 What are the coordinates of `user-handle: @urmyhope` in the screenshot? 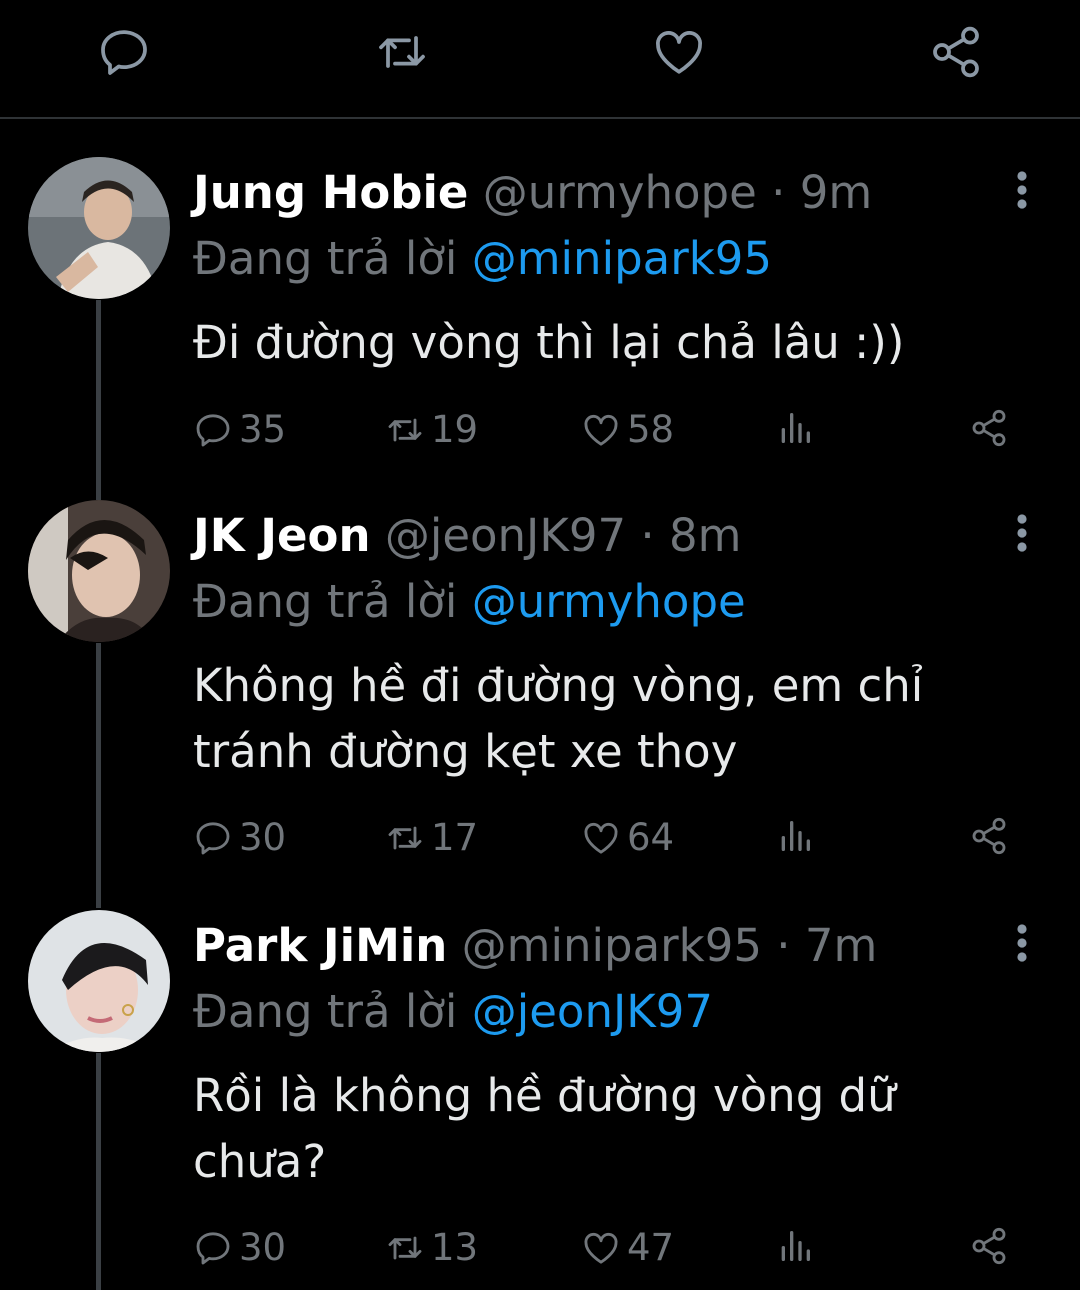 It's located at (620, 192).